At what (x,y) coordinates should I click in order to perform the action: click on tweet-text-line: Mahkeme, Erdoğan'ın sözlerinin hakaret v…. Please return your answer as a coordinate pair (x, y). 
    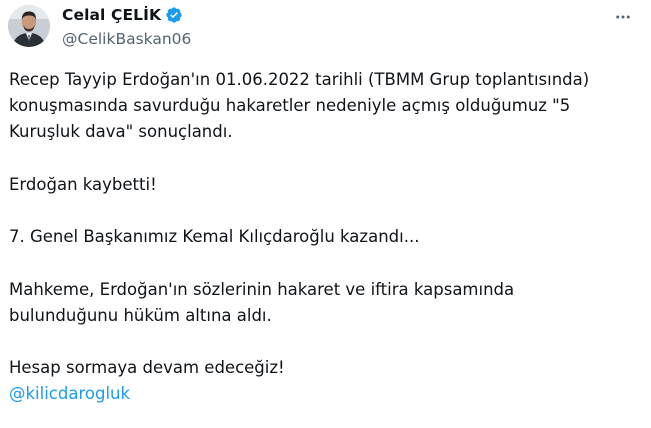
    Looking at the image, I should click on (262, 289).